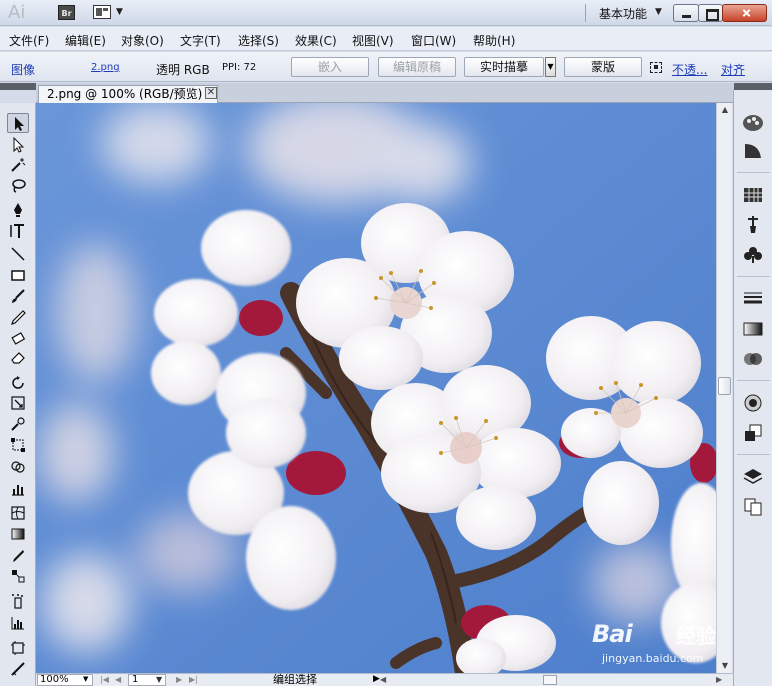 The image size is (772, 686). I want to click on menu-object: 对象(O), so click(142, 40).